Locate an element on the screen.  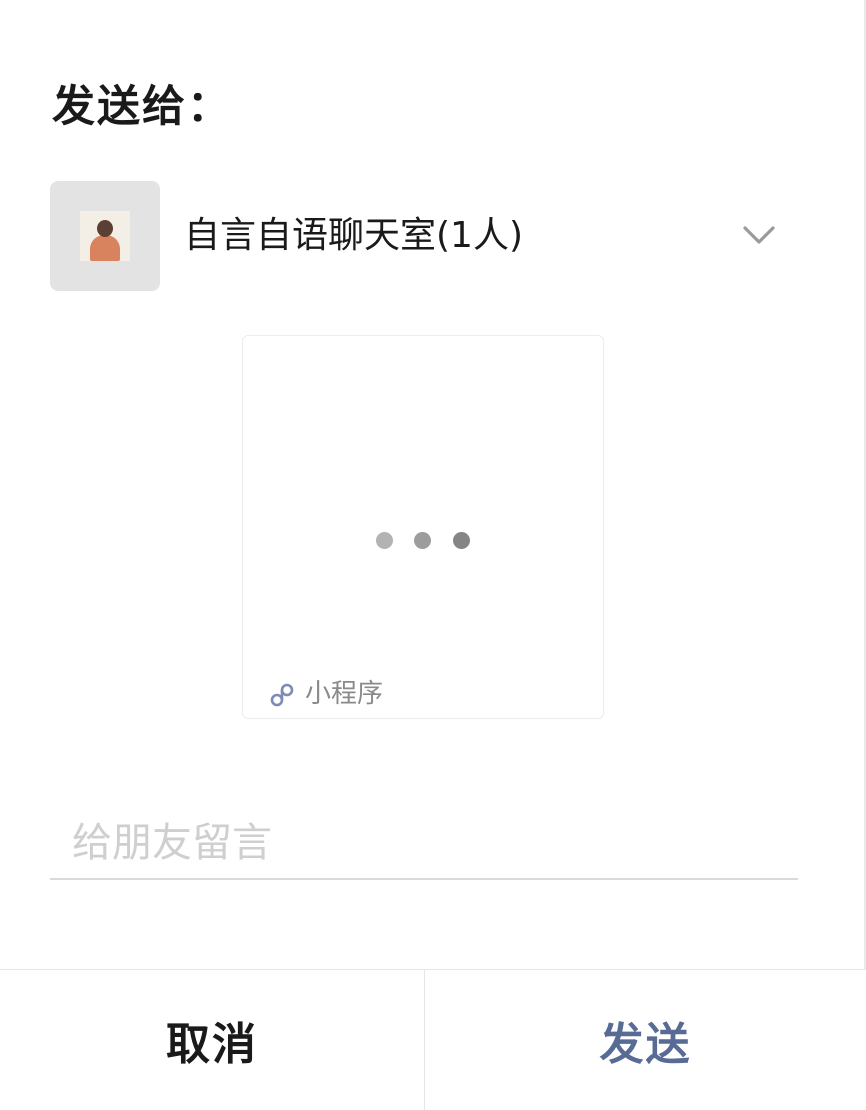
loading-dots-icon is located at coordinates (423, 541).